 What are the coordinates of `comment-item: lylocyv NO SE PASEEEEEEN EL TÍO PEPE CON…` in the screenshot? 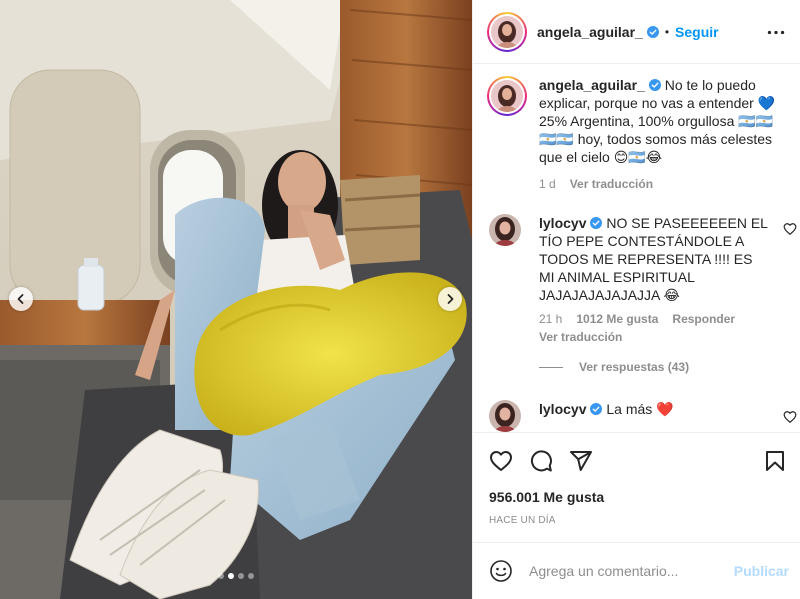 It's located at (643, 279).